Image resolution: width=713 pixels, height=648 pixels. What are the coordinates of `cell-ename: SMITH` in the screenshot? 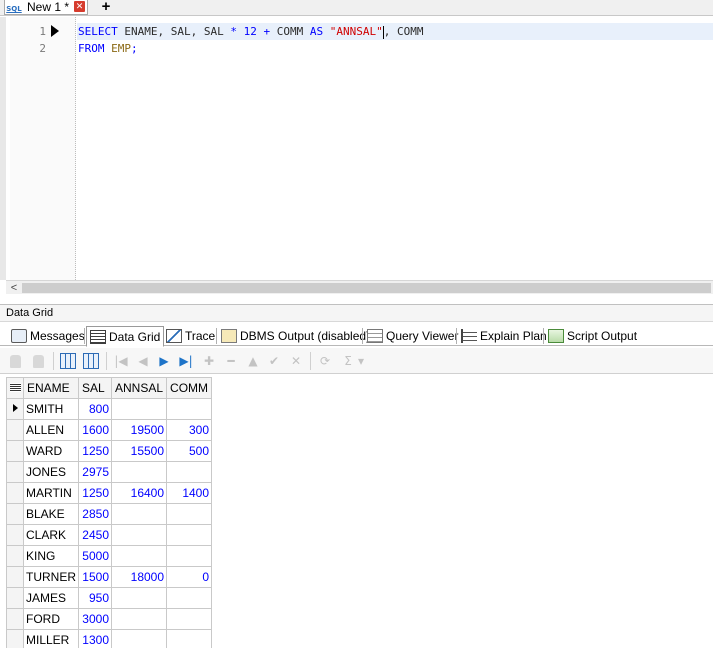 It's located at (51, 409).